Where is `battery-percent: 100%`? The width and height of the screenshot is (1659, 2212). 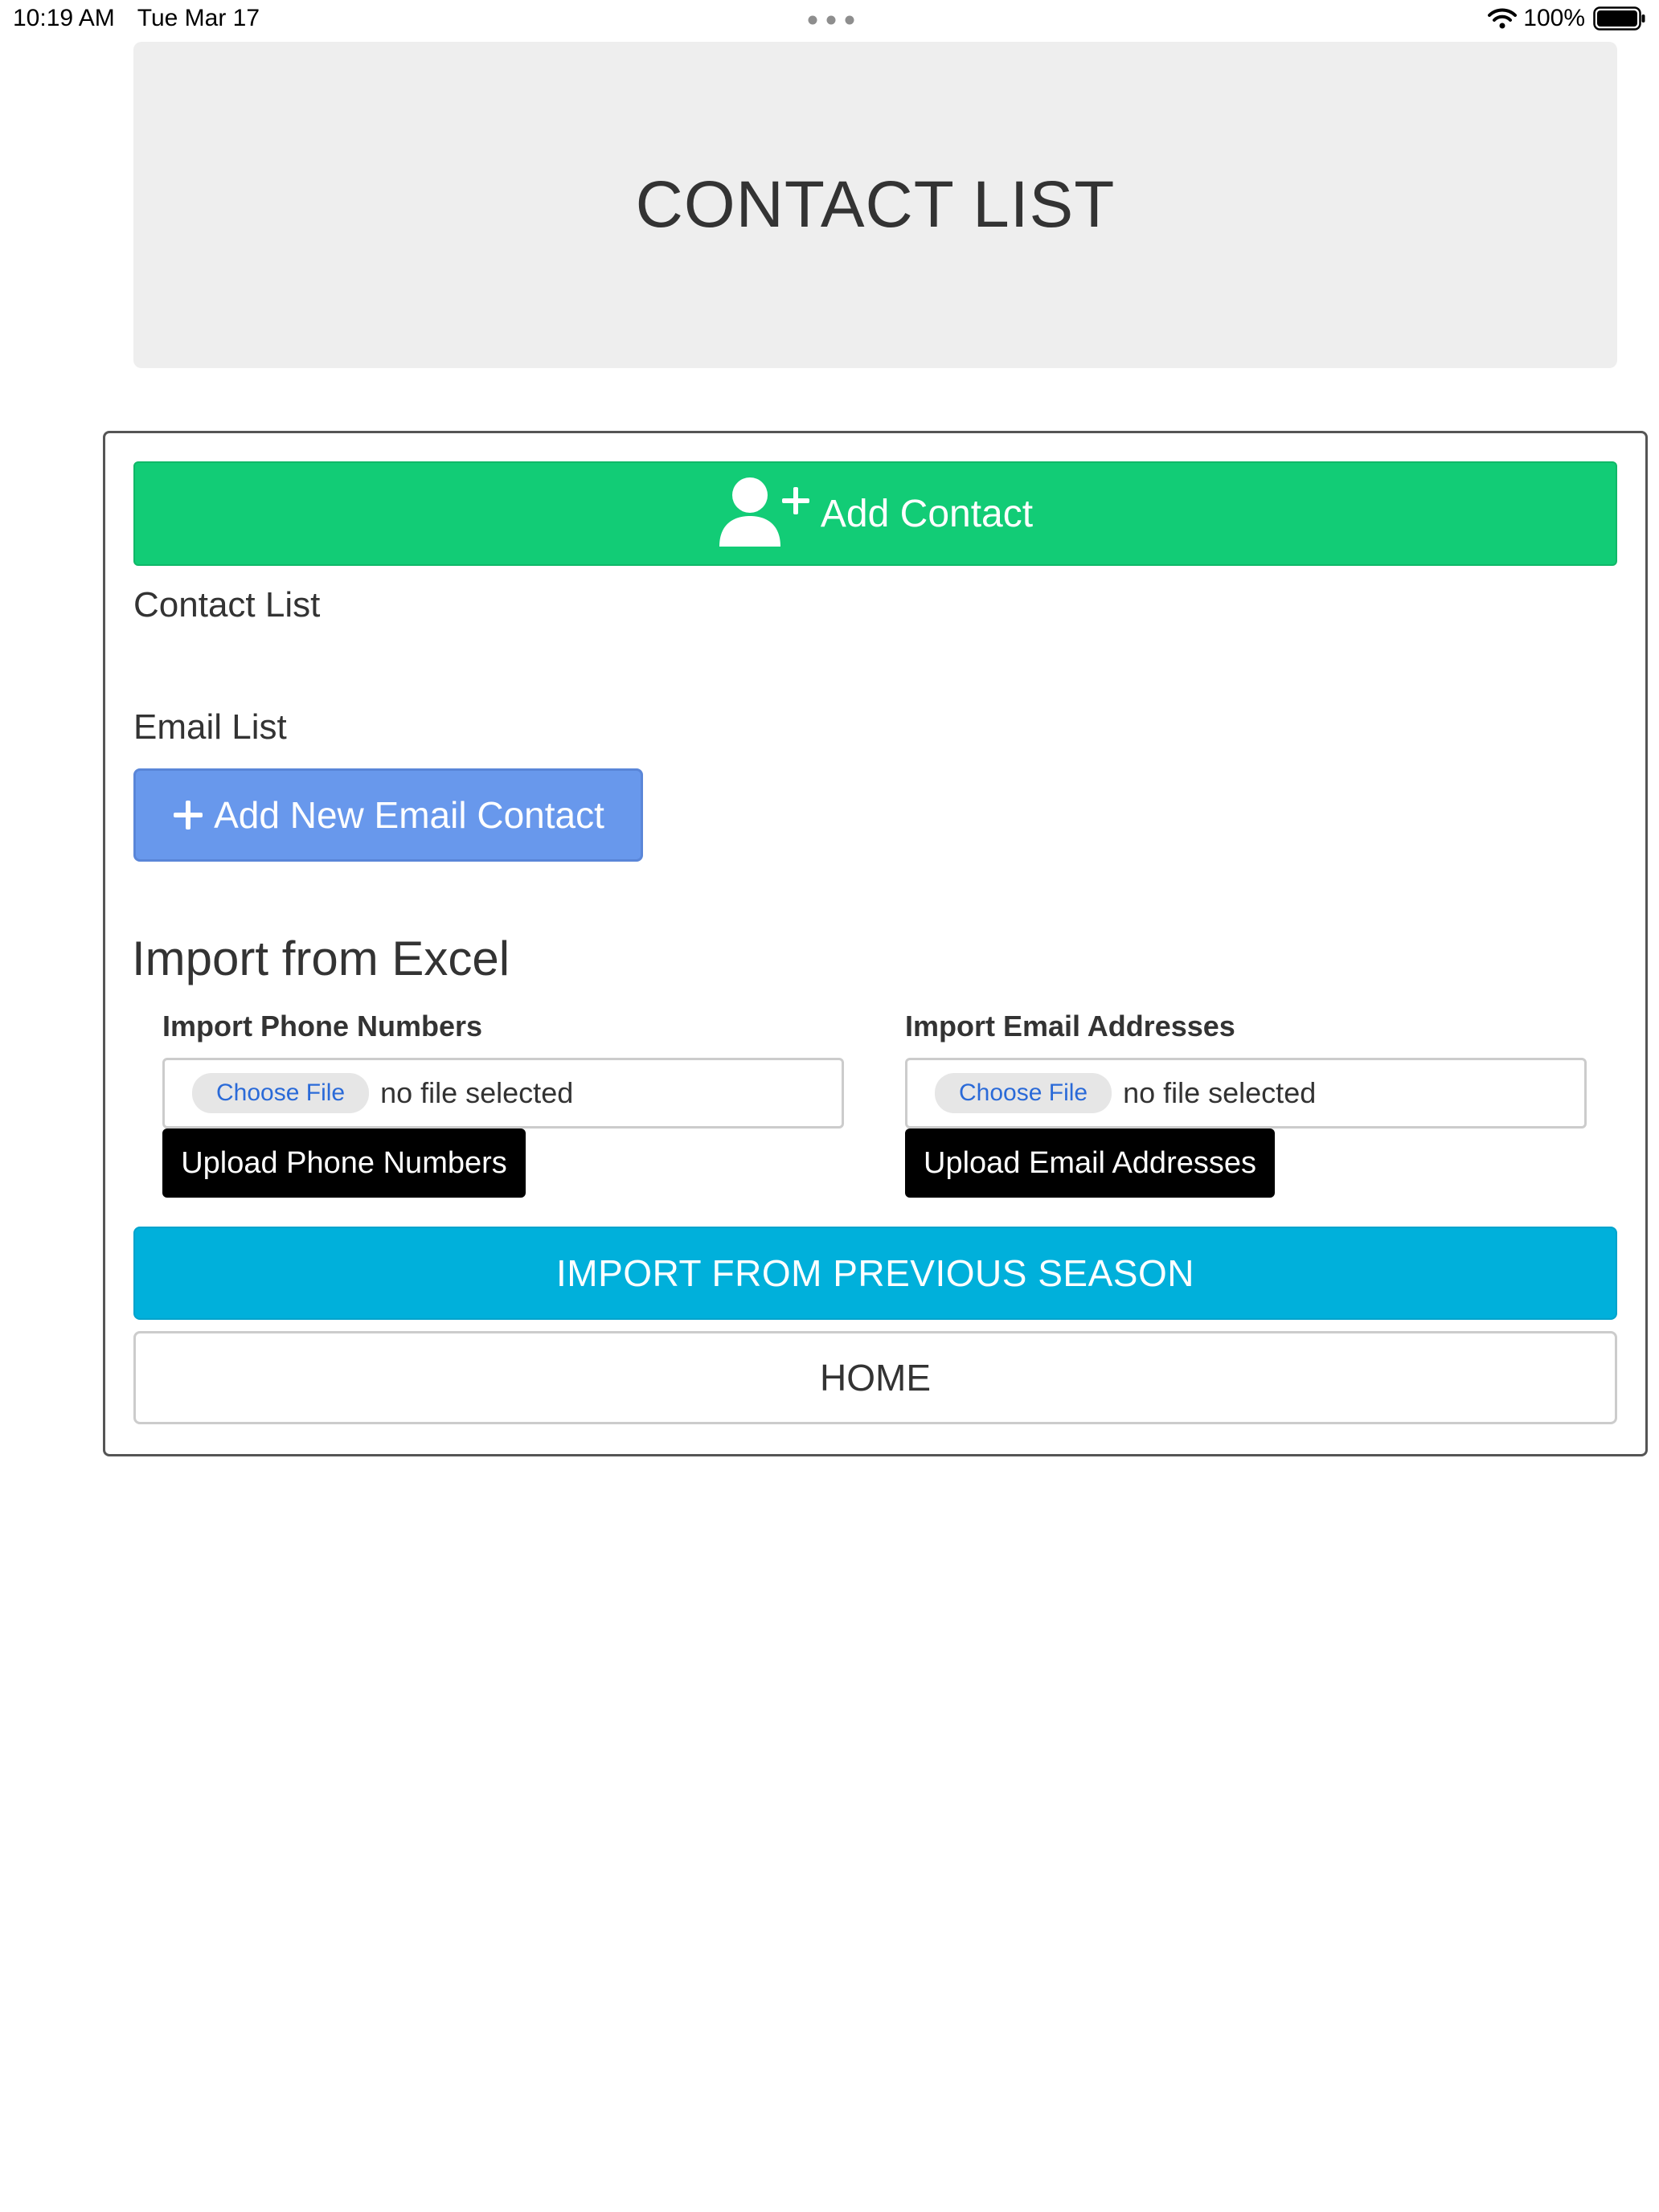 battery-percent: 100% is located at coordinates (1554, 18).